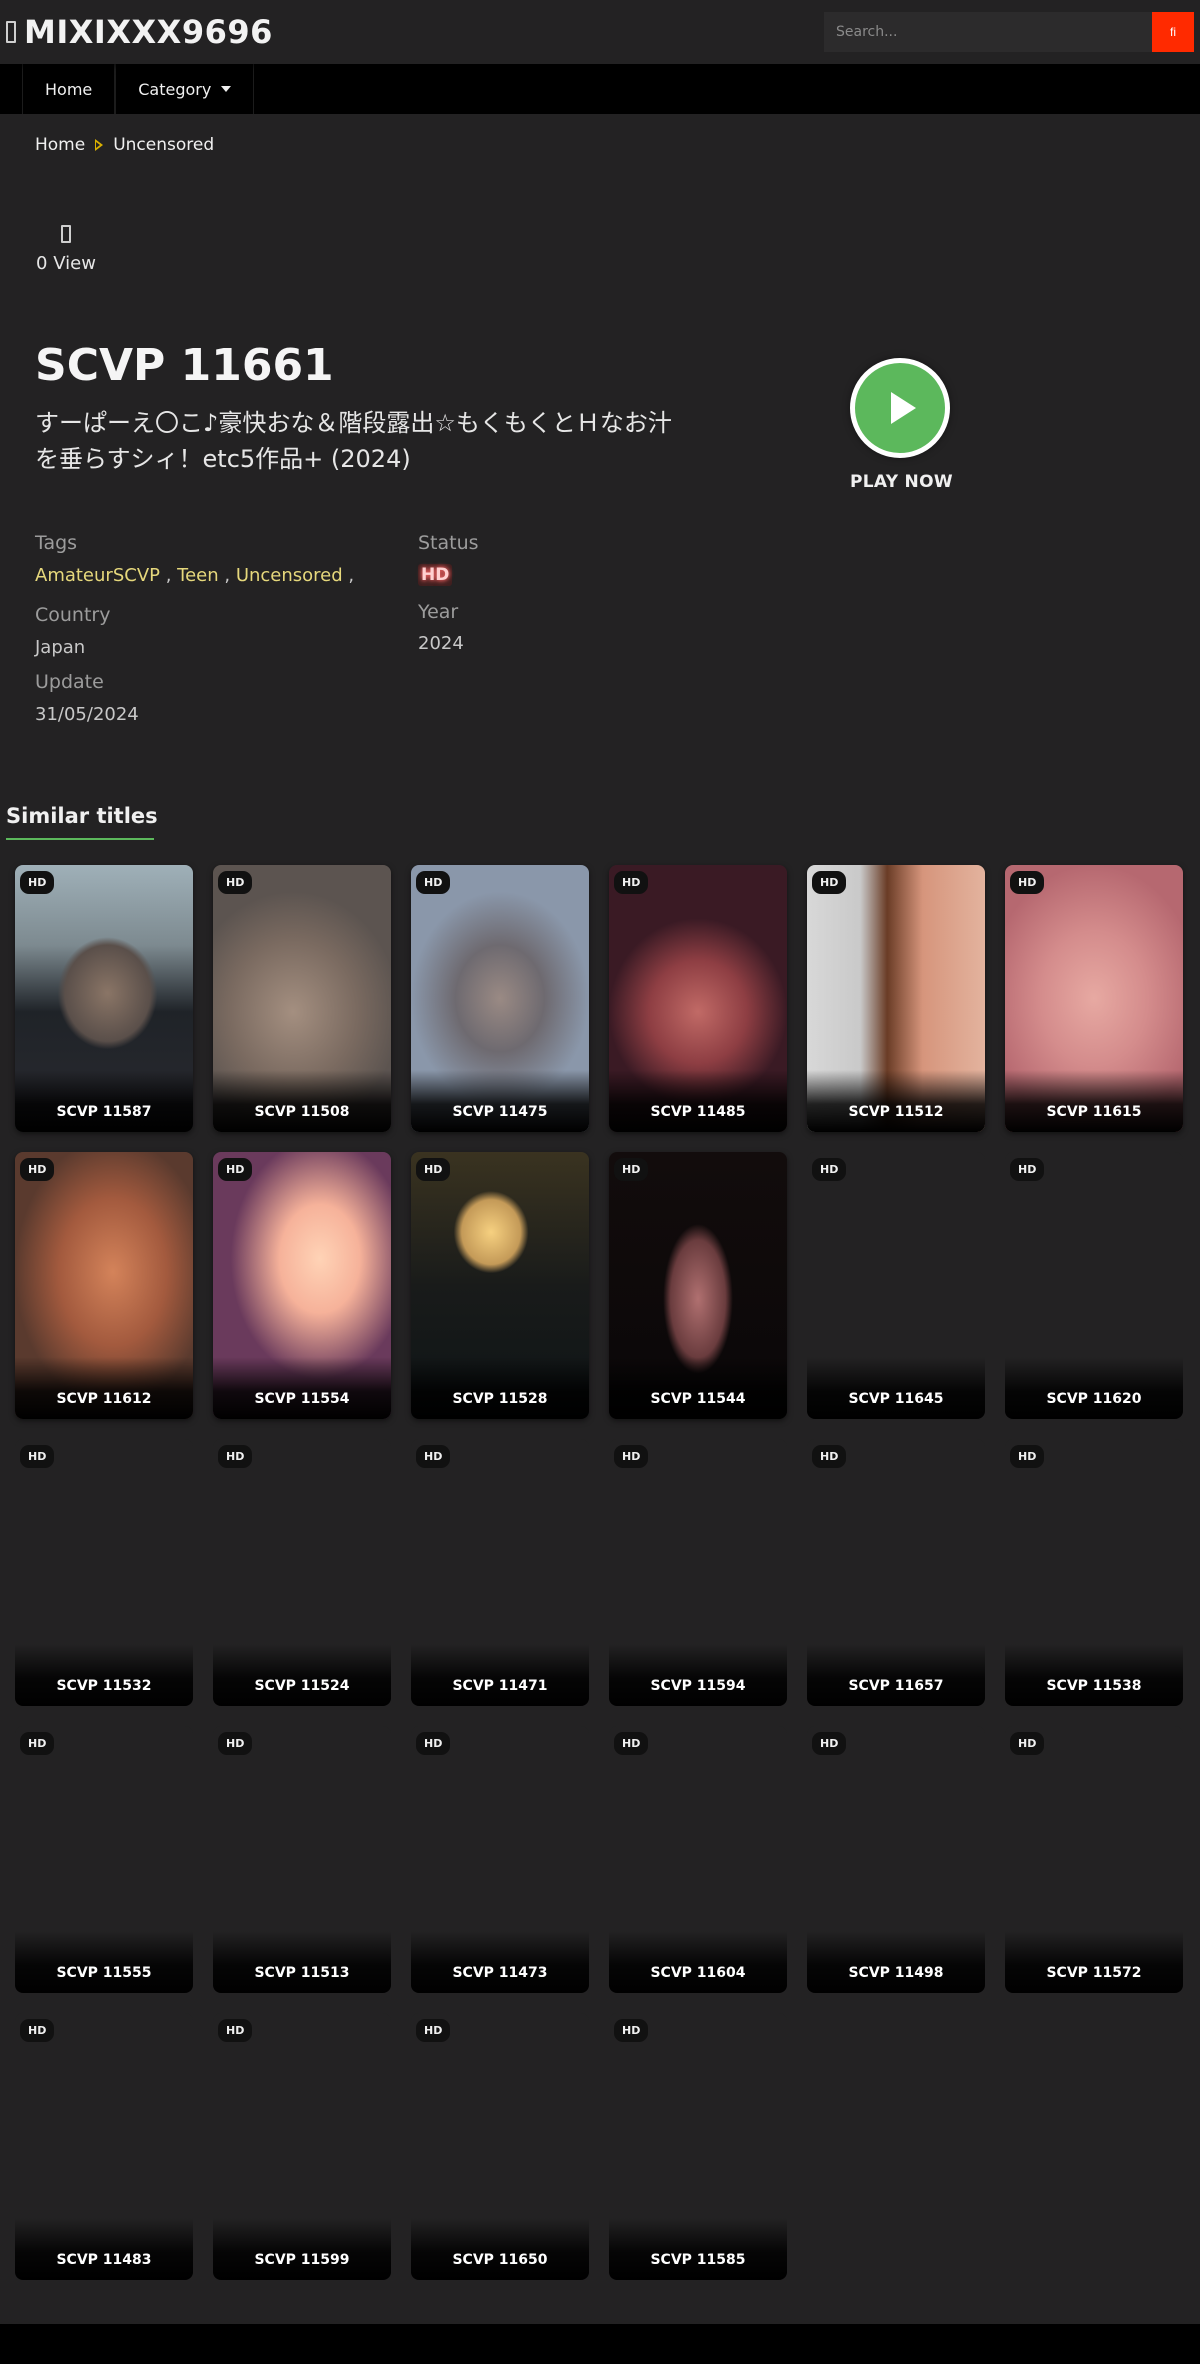 Image resolution: width=1200 pixels, height=2364 pixels. I want to click on video-card: HD SCVP 11538, so click(1094, 1572).